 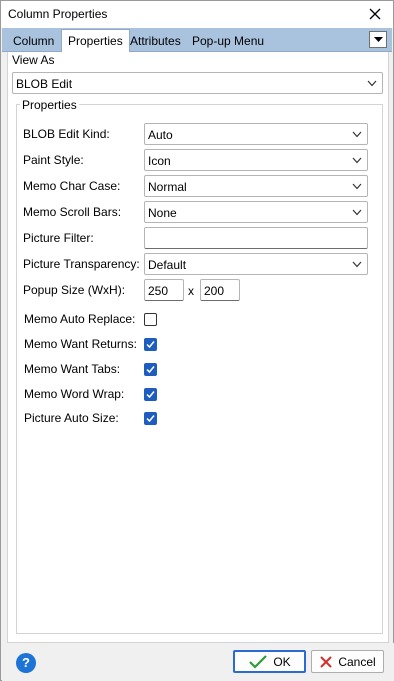 I want to click on picture-auto-size-checkbox, so click(x=150, y=418).